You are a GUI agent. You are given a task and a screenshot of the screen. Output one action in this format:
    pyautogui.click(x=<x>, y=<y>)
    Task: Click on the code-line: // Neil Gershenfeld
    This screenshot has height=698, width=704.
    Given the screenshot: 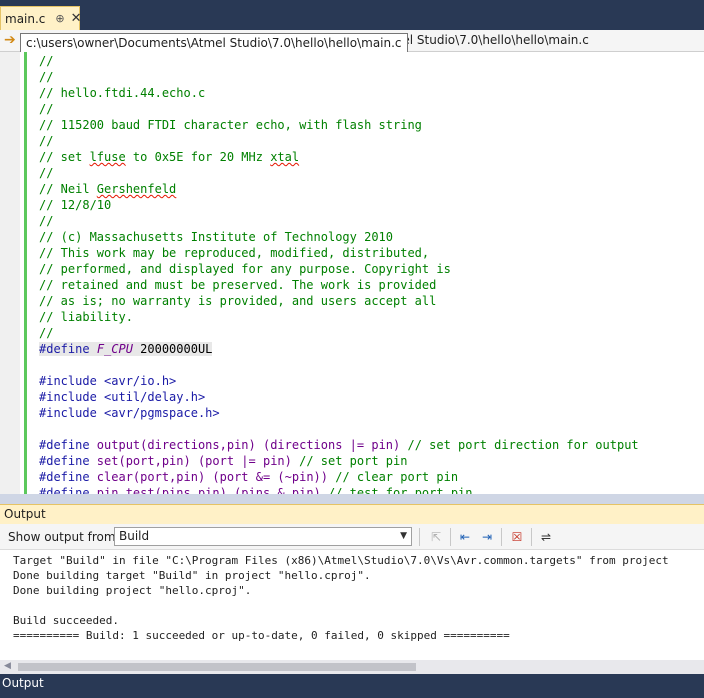 What is the action you would take?
    pyautogui.click(x=108, y=189)
    